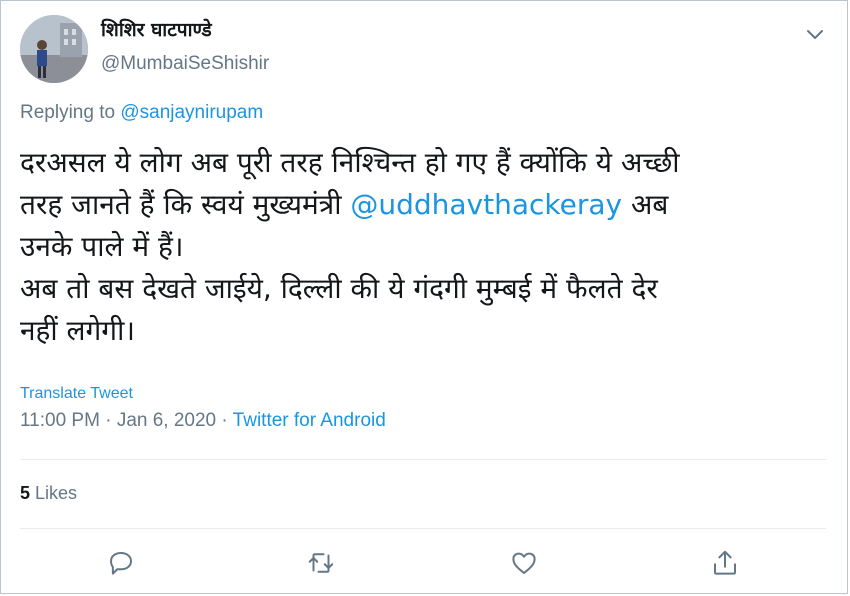 The height and width of the screenshot is (596, 850). Describe the element at coordinates (309, 420) in the screenshot. I see `tweet-source-link: Twitter for Android` at that location.